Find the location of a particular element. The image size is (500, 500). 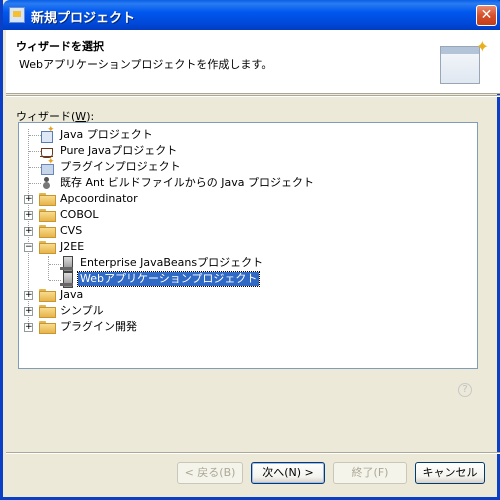

expand-apcoordinator: + is located at coordinates (28, 199).